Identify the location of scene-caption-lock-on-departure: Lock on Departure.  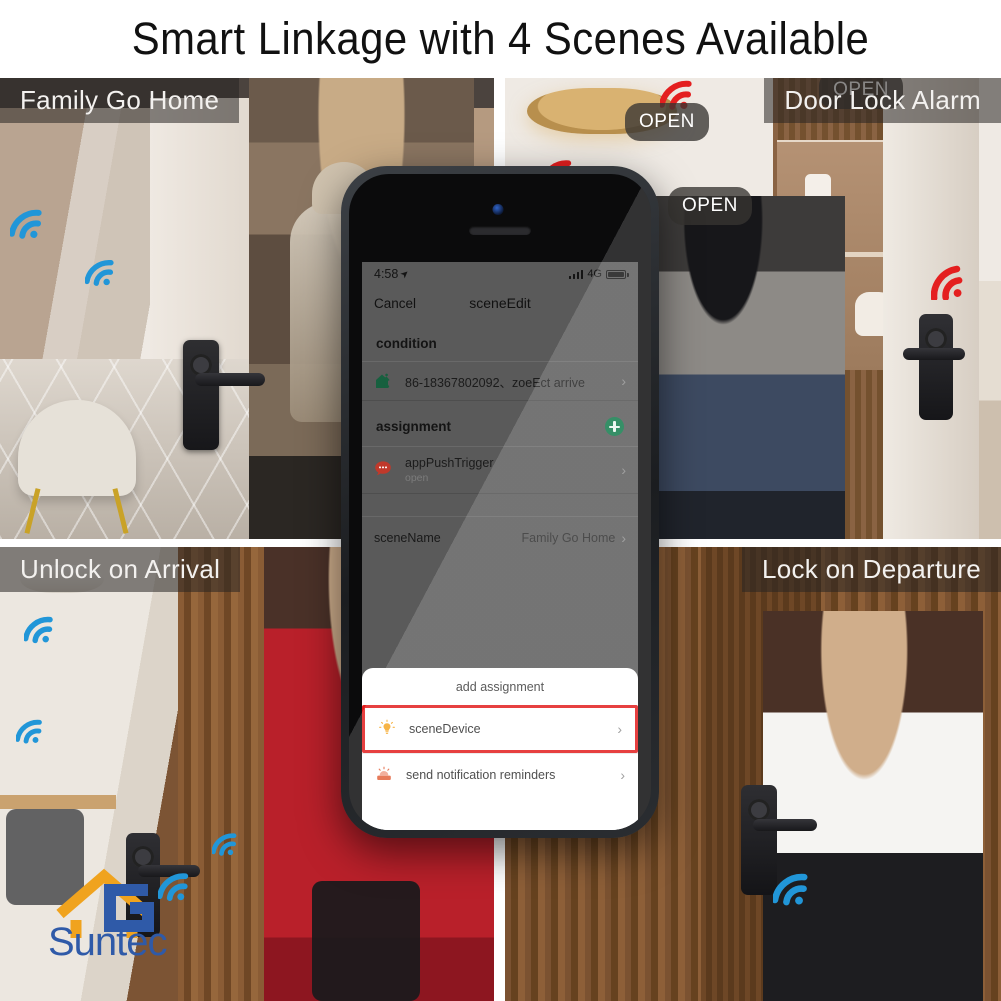
(871, 569).